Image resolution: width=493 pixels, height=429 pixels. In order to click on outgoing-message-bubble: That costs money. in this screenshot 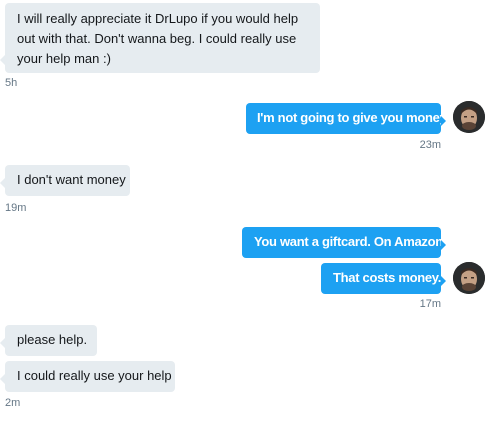, I will do `click(383, 278)`.